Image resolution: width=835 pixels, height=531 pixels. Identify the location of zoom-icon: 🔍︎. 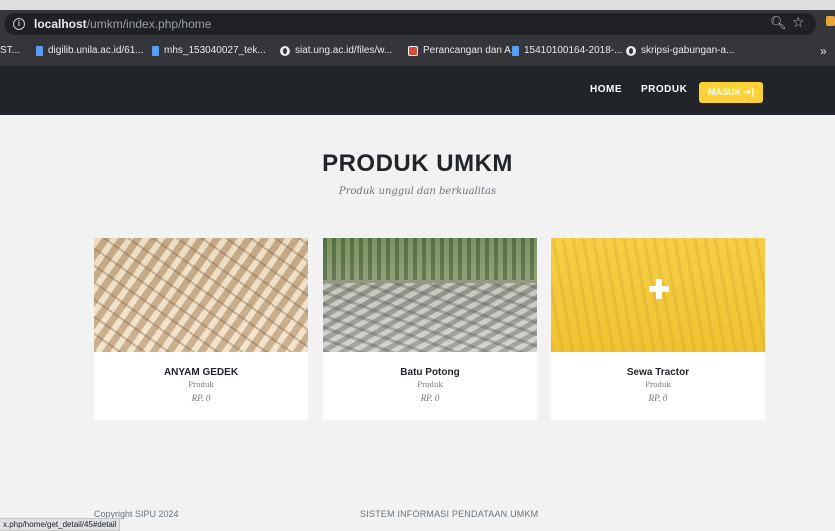
(778, 23).